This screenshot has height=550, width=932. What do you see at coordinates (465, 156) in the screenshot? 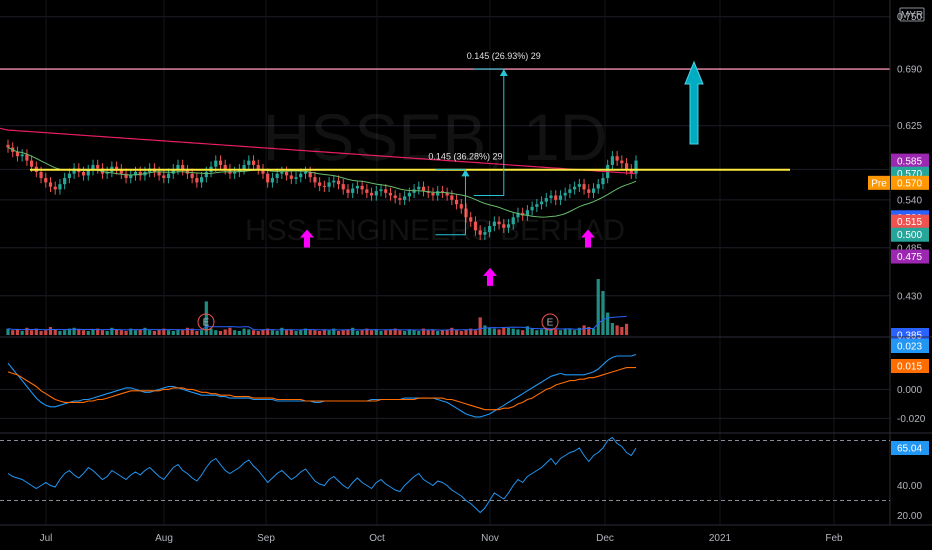
I see `measure-label: 0.145 (36.28%) 29` at bounding box center [465, 156].